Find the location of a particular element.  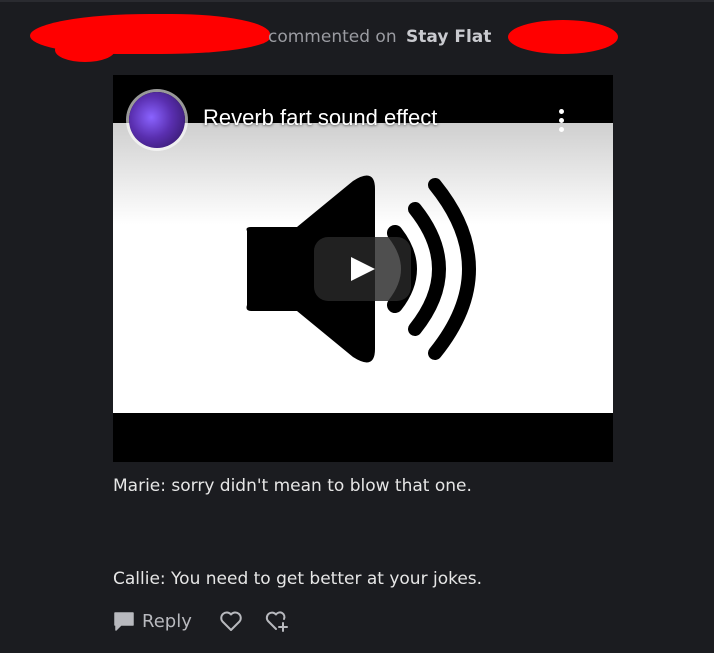

reply-label: Reply is located at coordinates (167, 621).